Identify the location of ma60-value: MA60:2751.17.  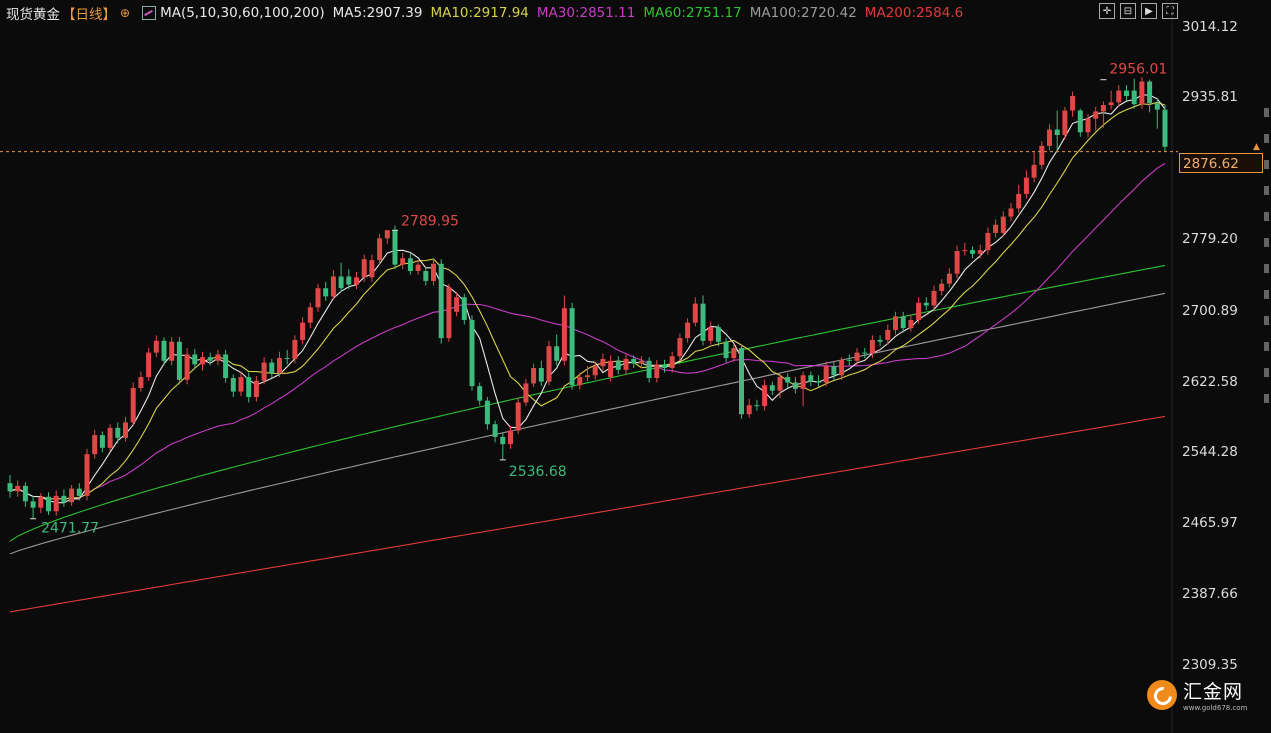
(692, 13).